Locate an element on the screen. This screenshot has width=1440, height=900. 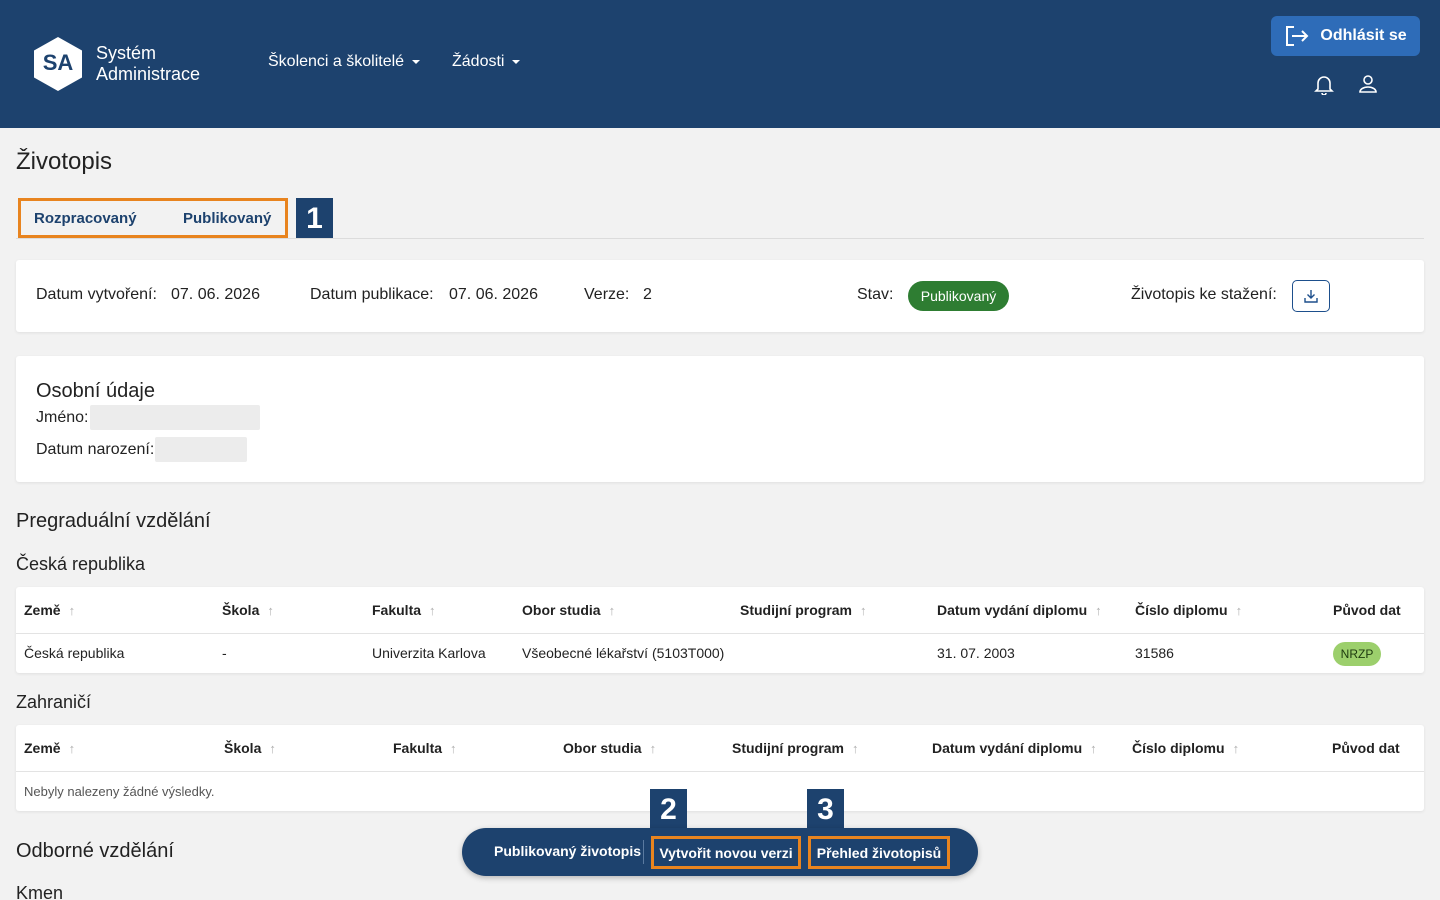
cell-diploma-date: 31. 07. 2003 is located at coordinates (976, 653).